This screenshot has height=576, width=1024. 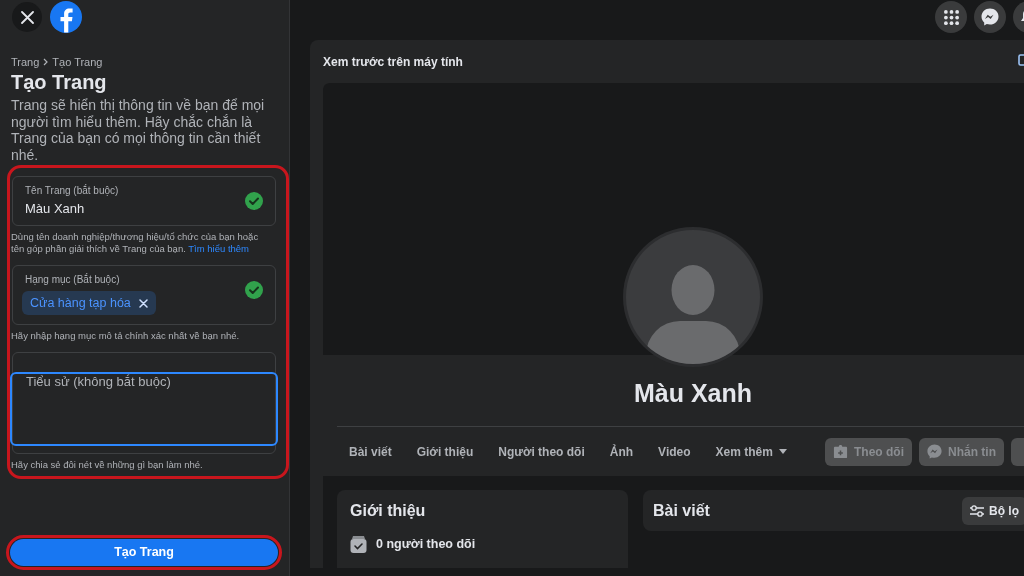 I want to click on preview-title: Xem trước trên máy tính, so click(x=393, y=62).